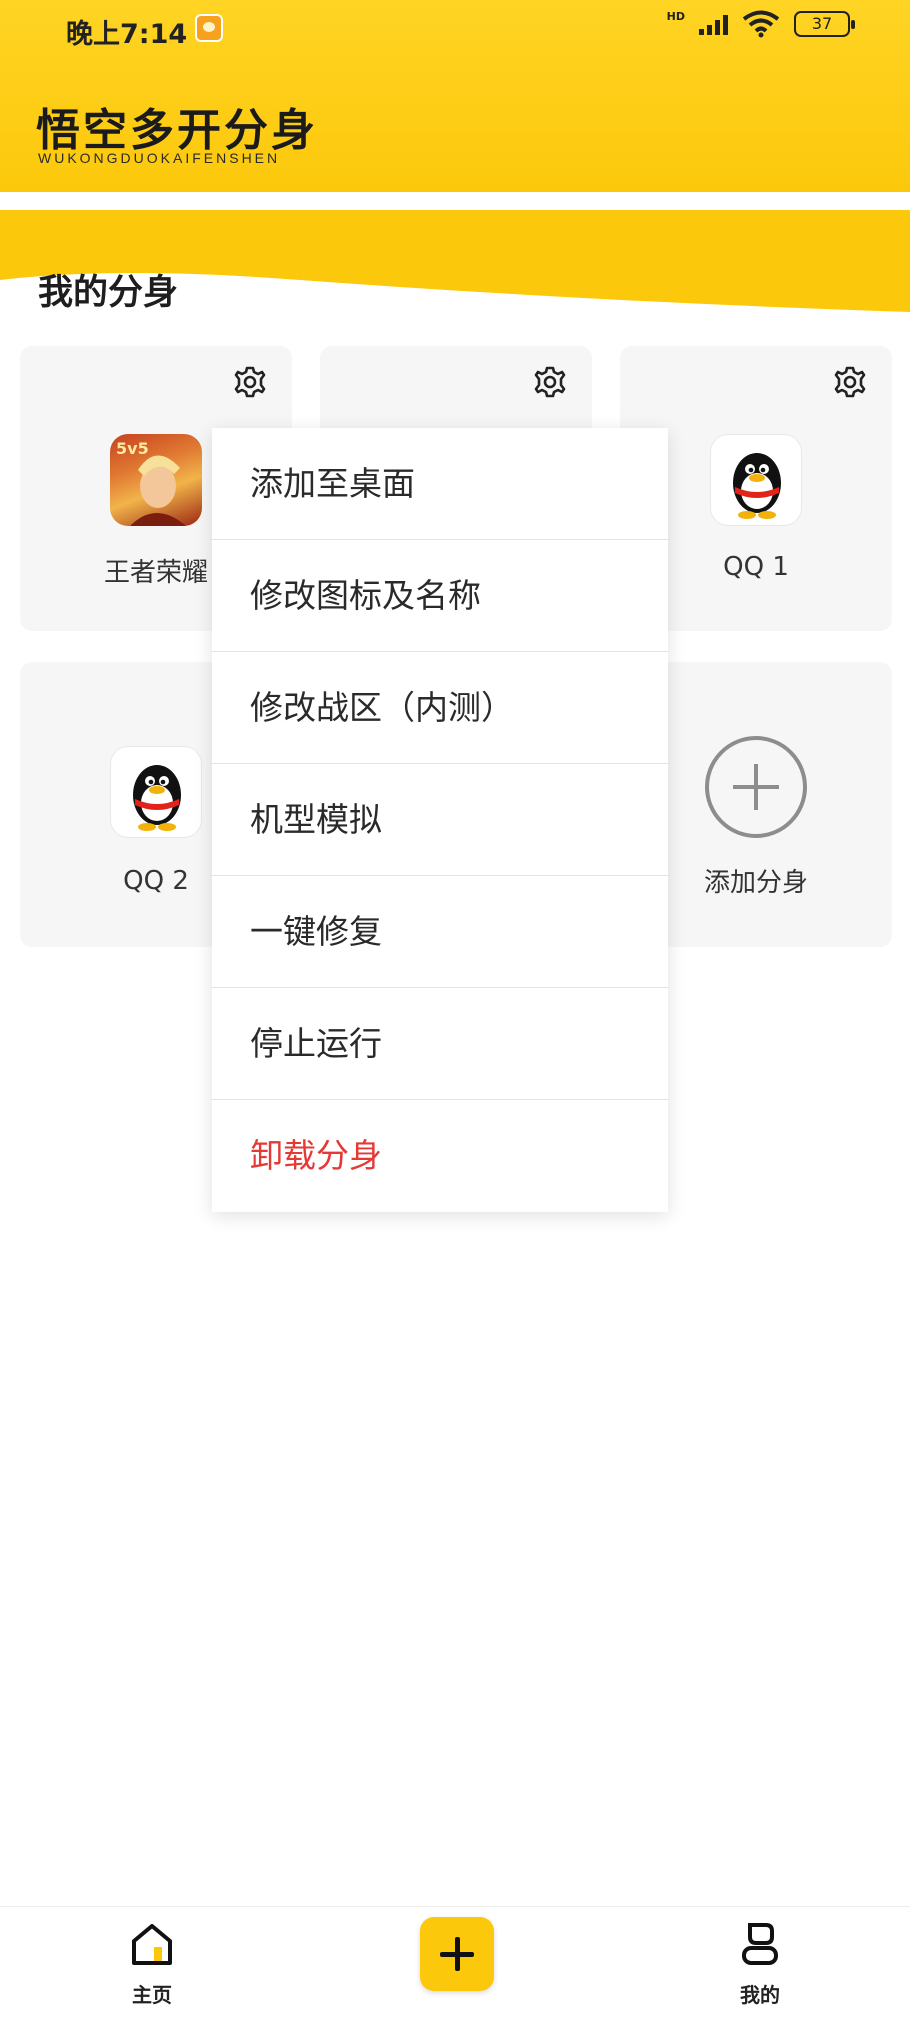 The image size is (910, 2020). I want to click on status-icons: HD 37, so click(760, 23).